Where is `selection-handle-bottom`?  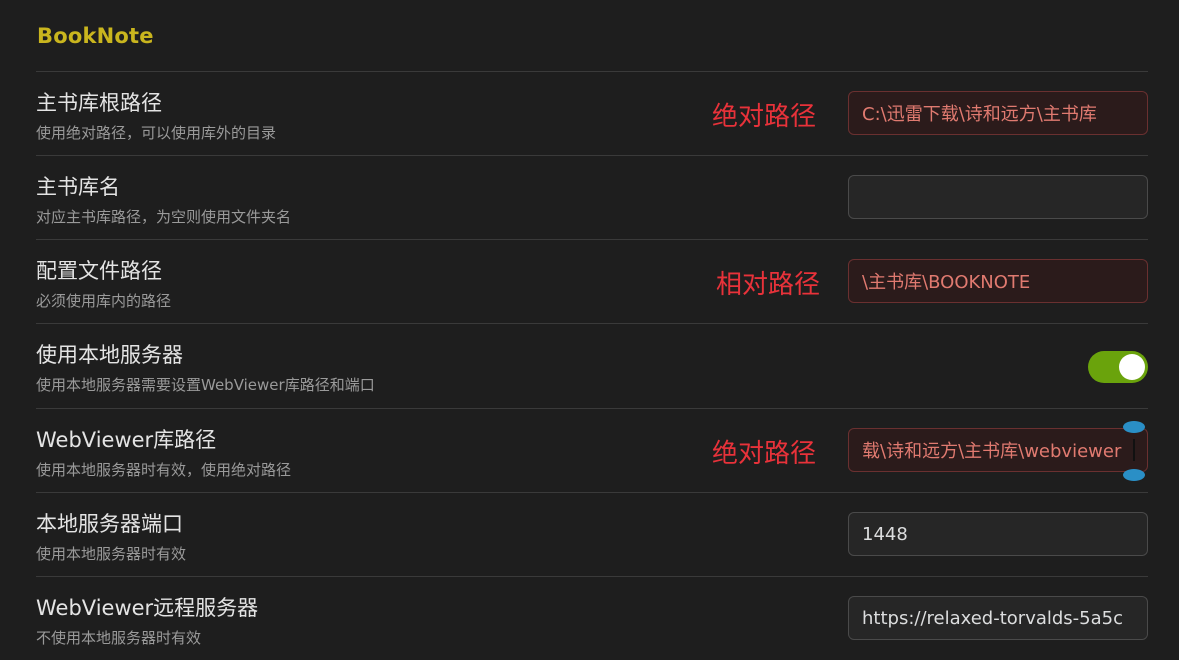 selection-handle-bottom is located at coordinates (1134, 475).